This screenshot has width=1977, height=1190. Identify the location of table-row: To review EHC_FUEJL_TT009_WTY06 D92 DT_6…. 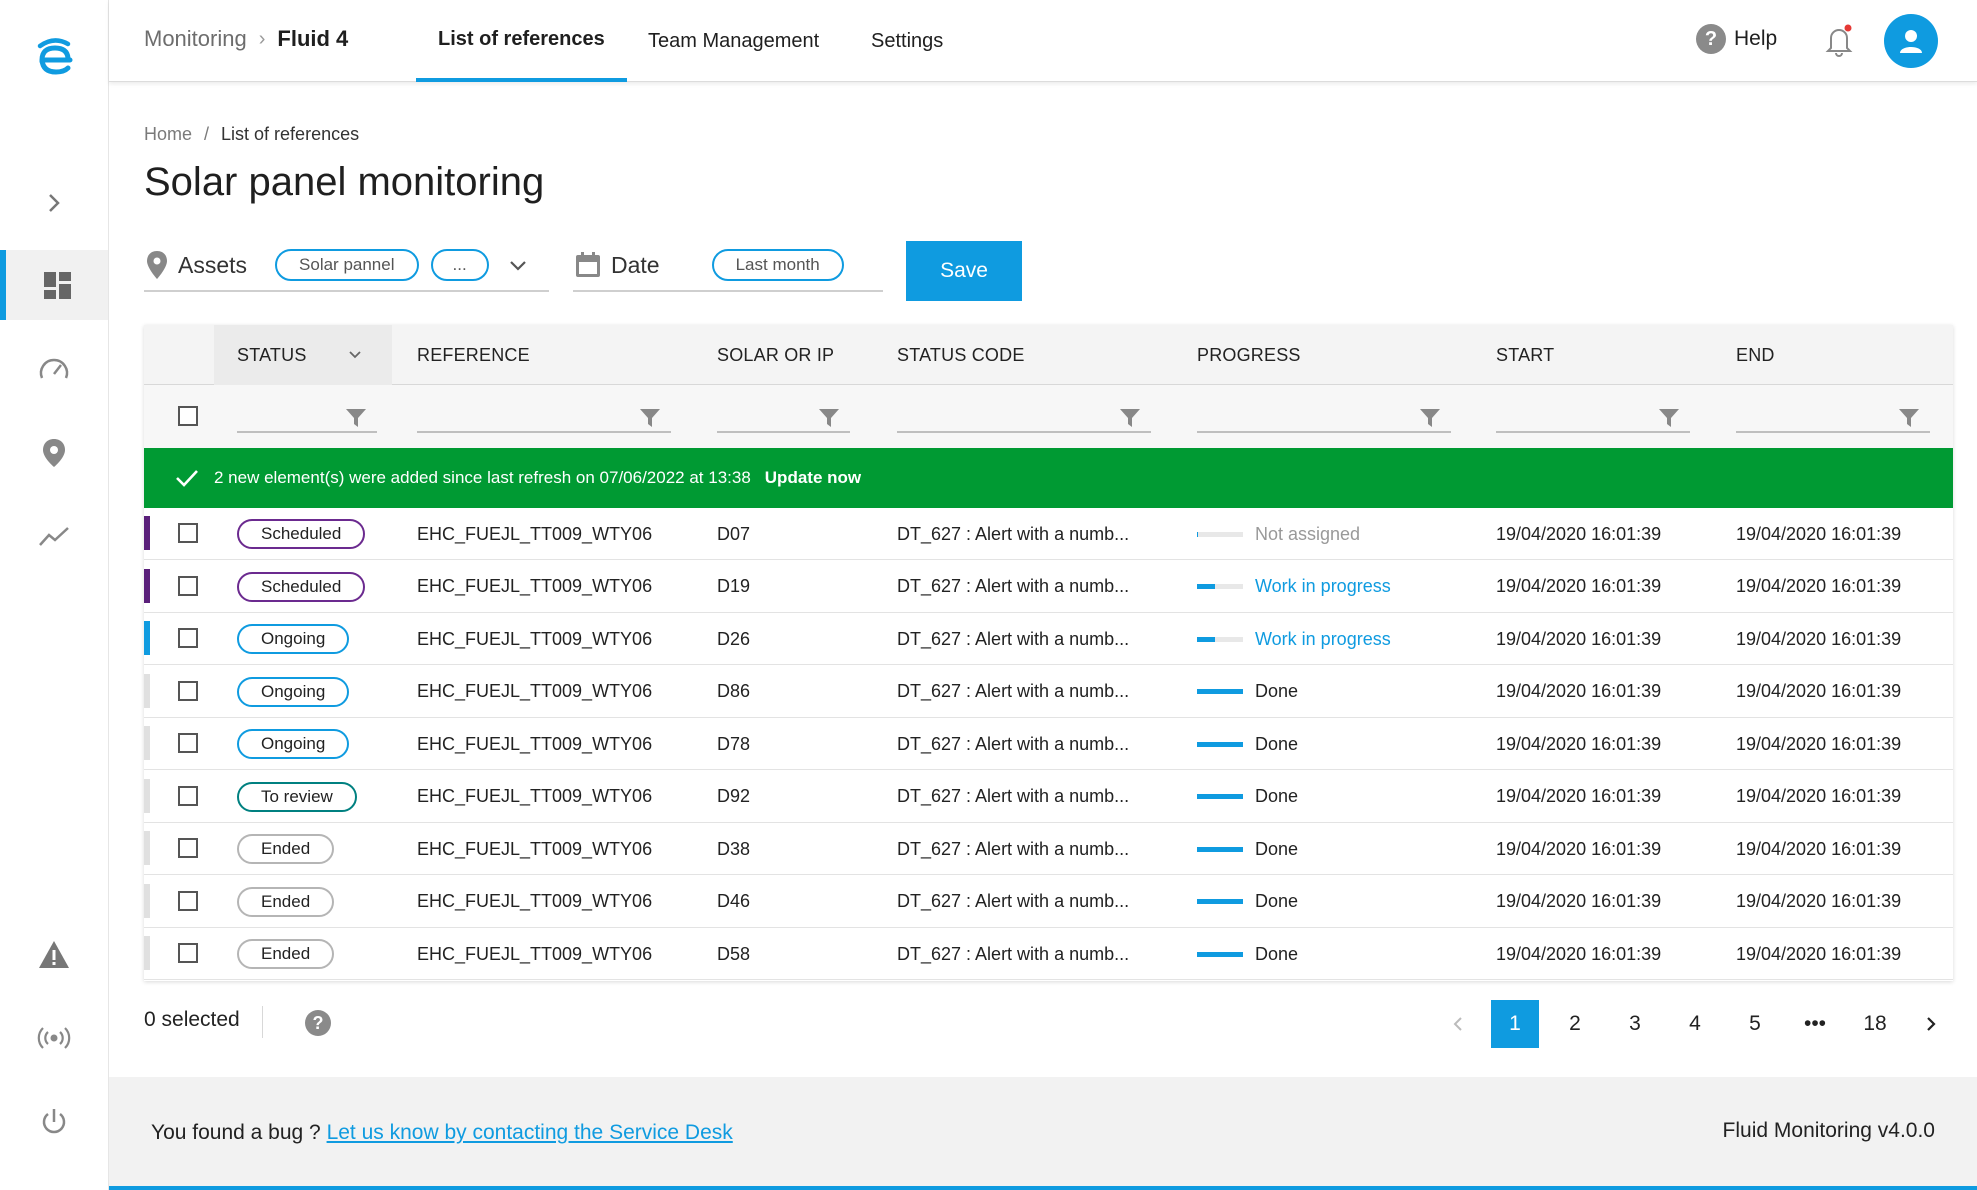
(1048, 797).